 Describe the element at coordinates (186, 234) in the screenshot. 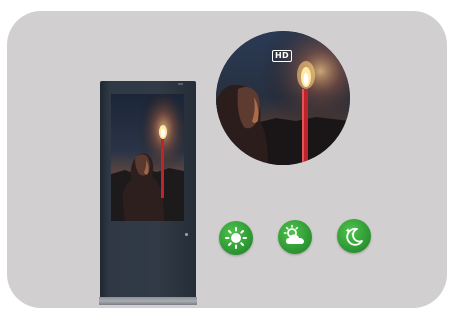

I see `kiosk-sensor` at that location.